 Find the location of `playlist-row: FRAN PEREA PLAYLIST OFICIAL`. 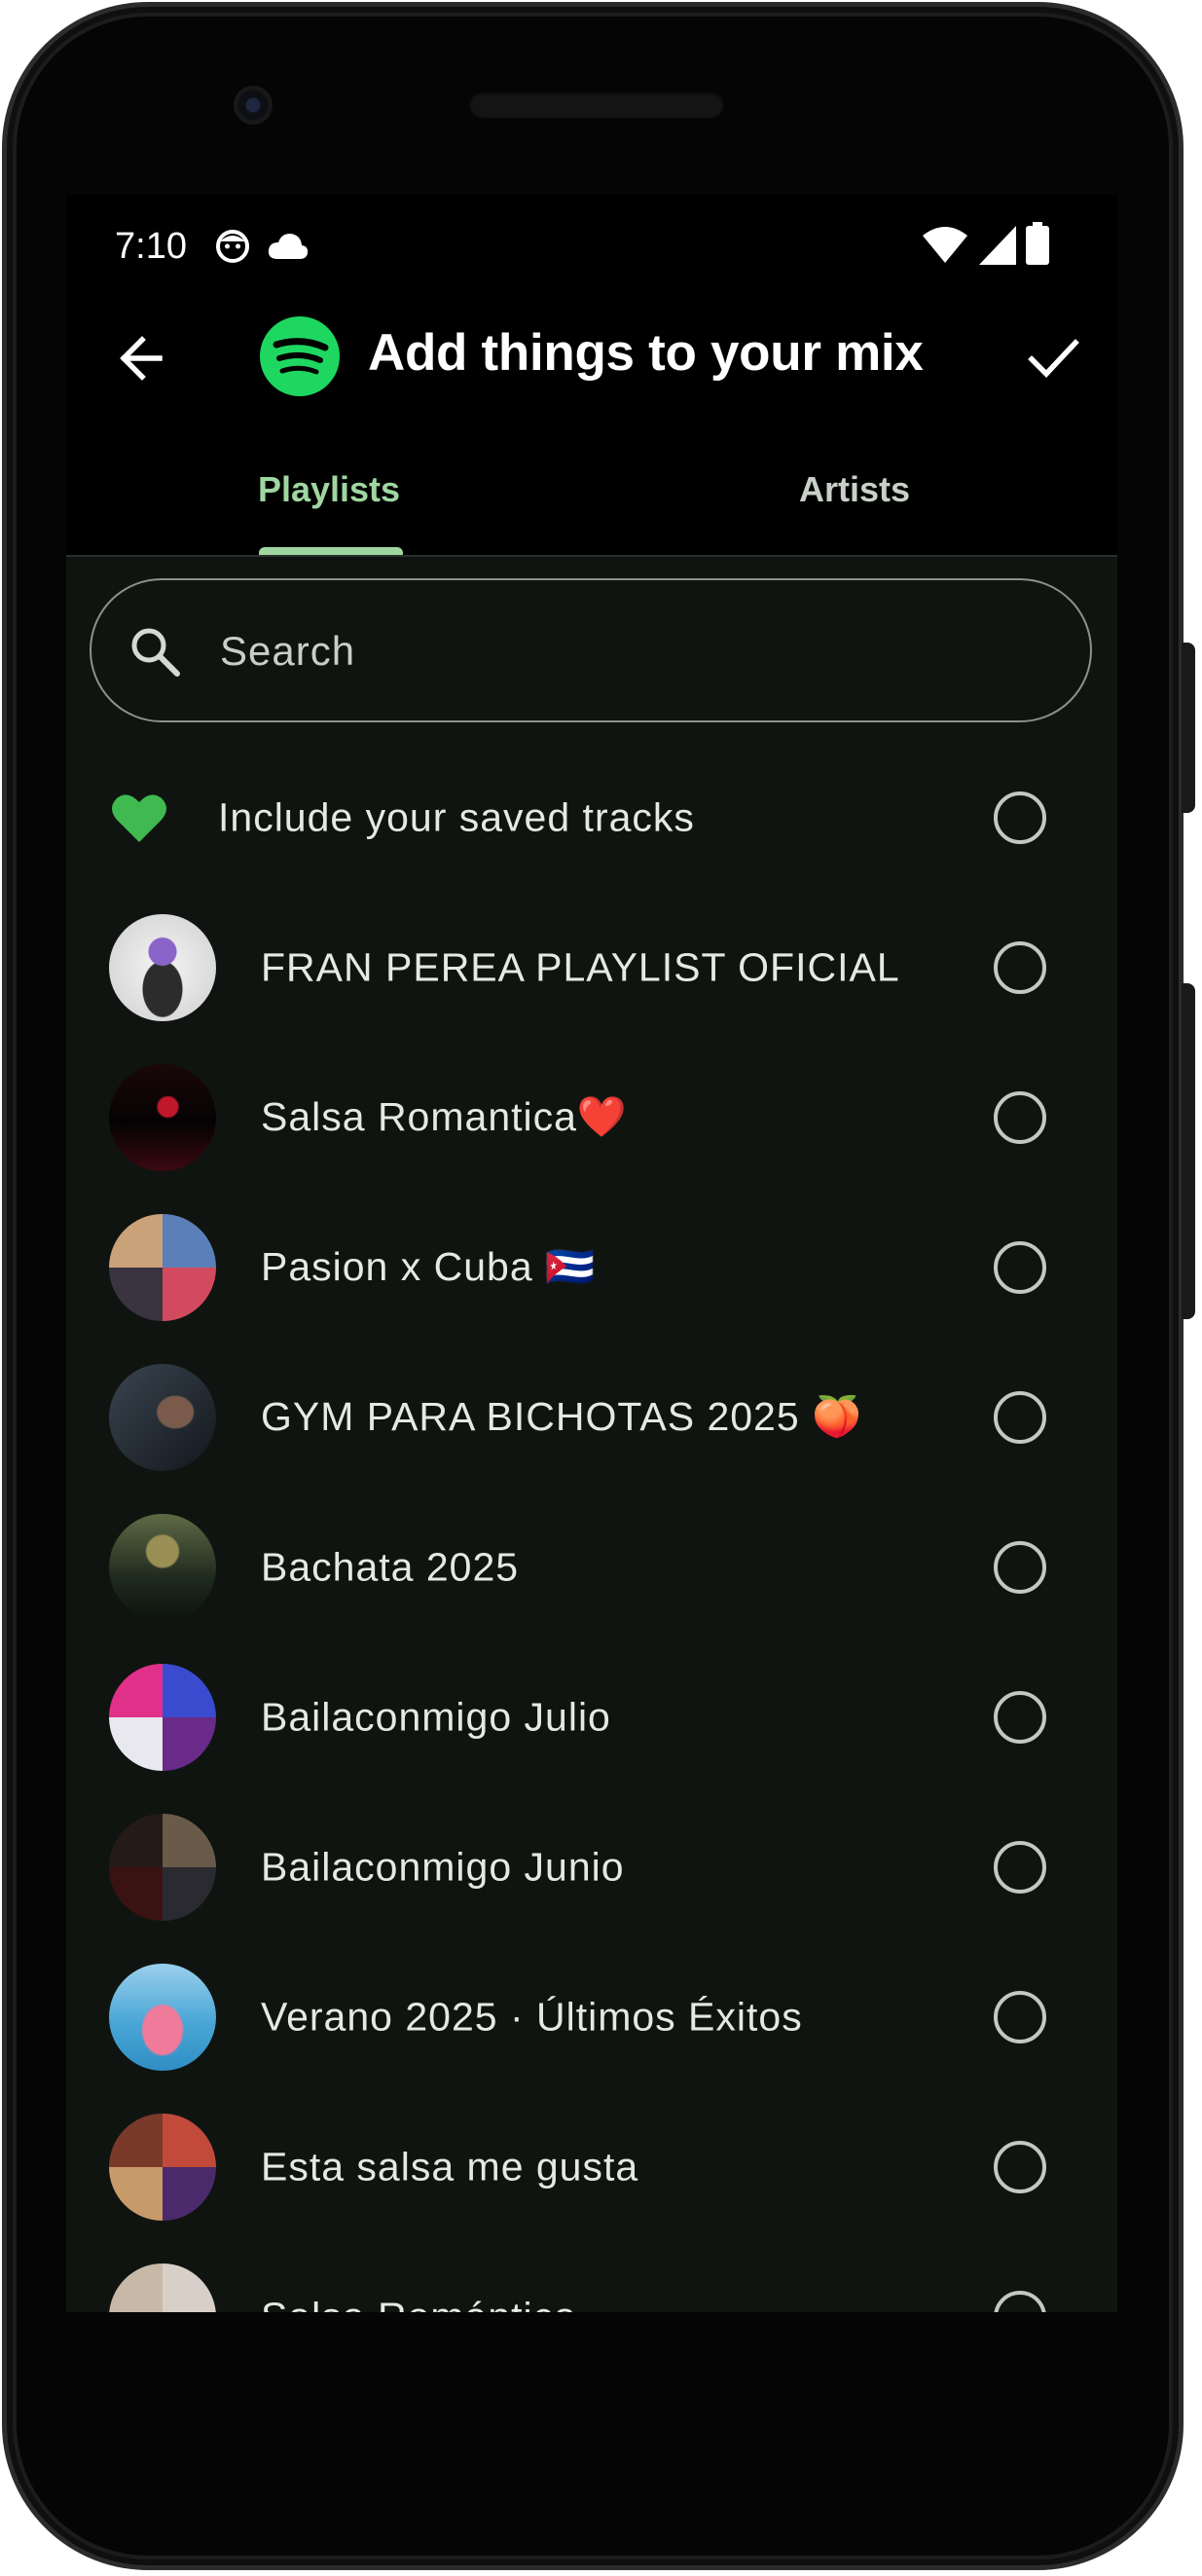

playlist-row: FRAN PEREA PLAYLIST OFICIAL is located at coordinates (591, 968).